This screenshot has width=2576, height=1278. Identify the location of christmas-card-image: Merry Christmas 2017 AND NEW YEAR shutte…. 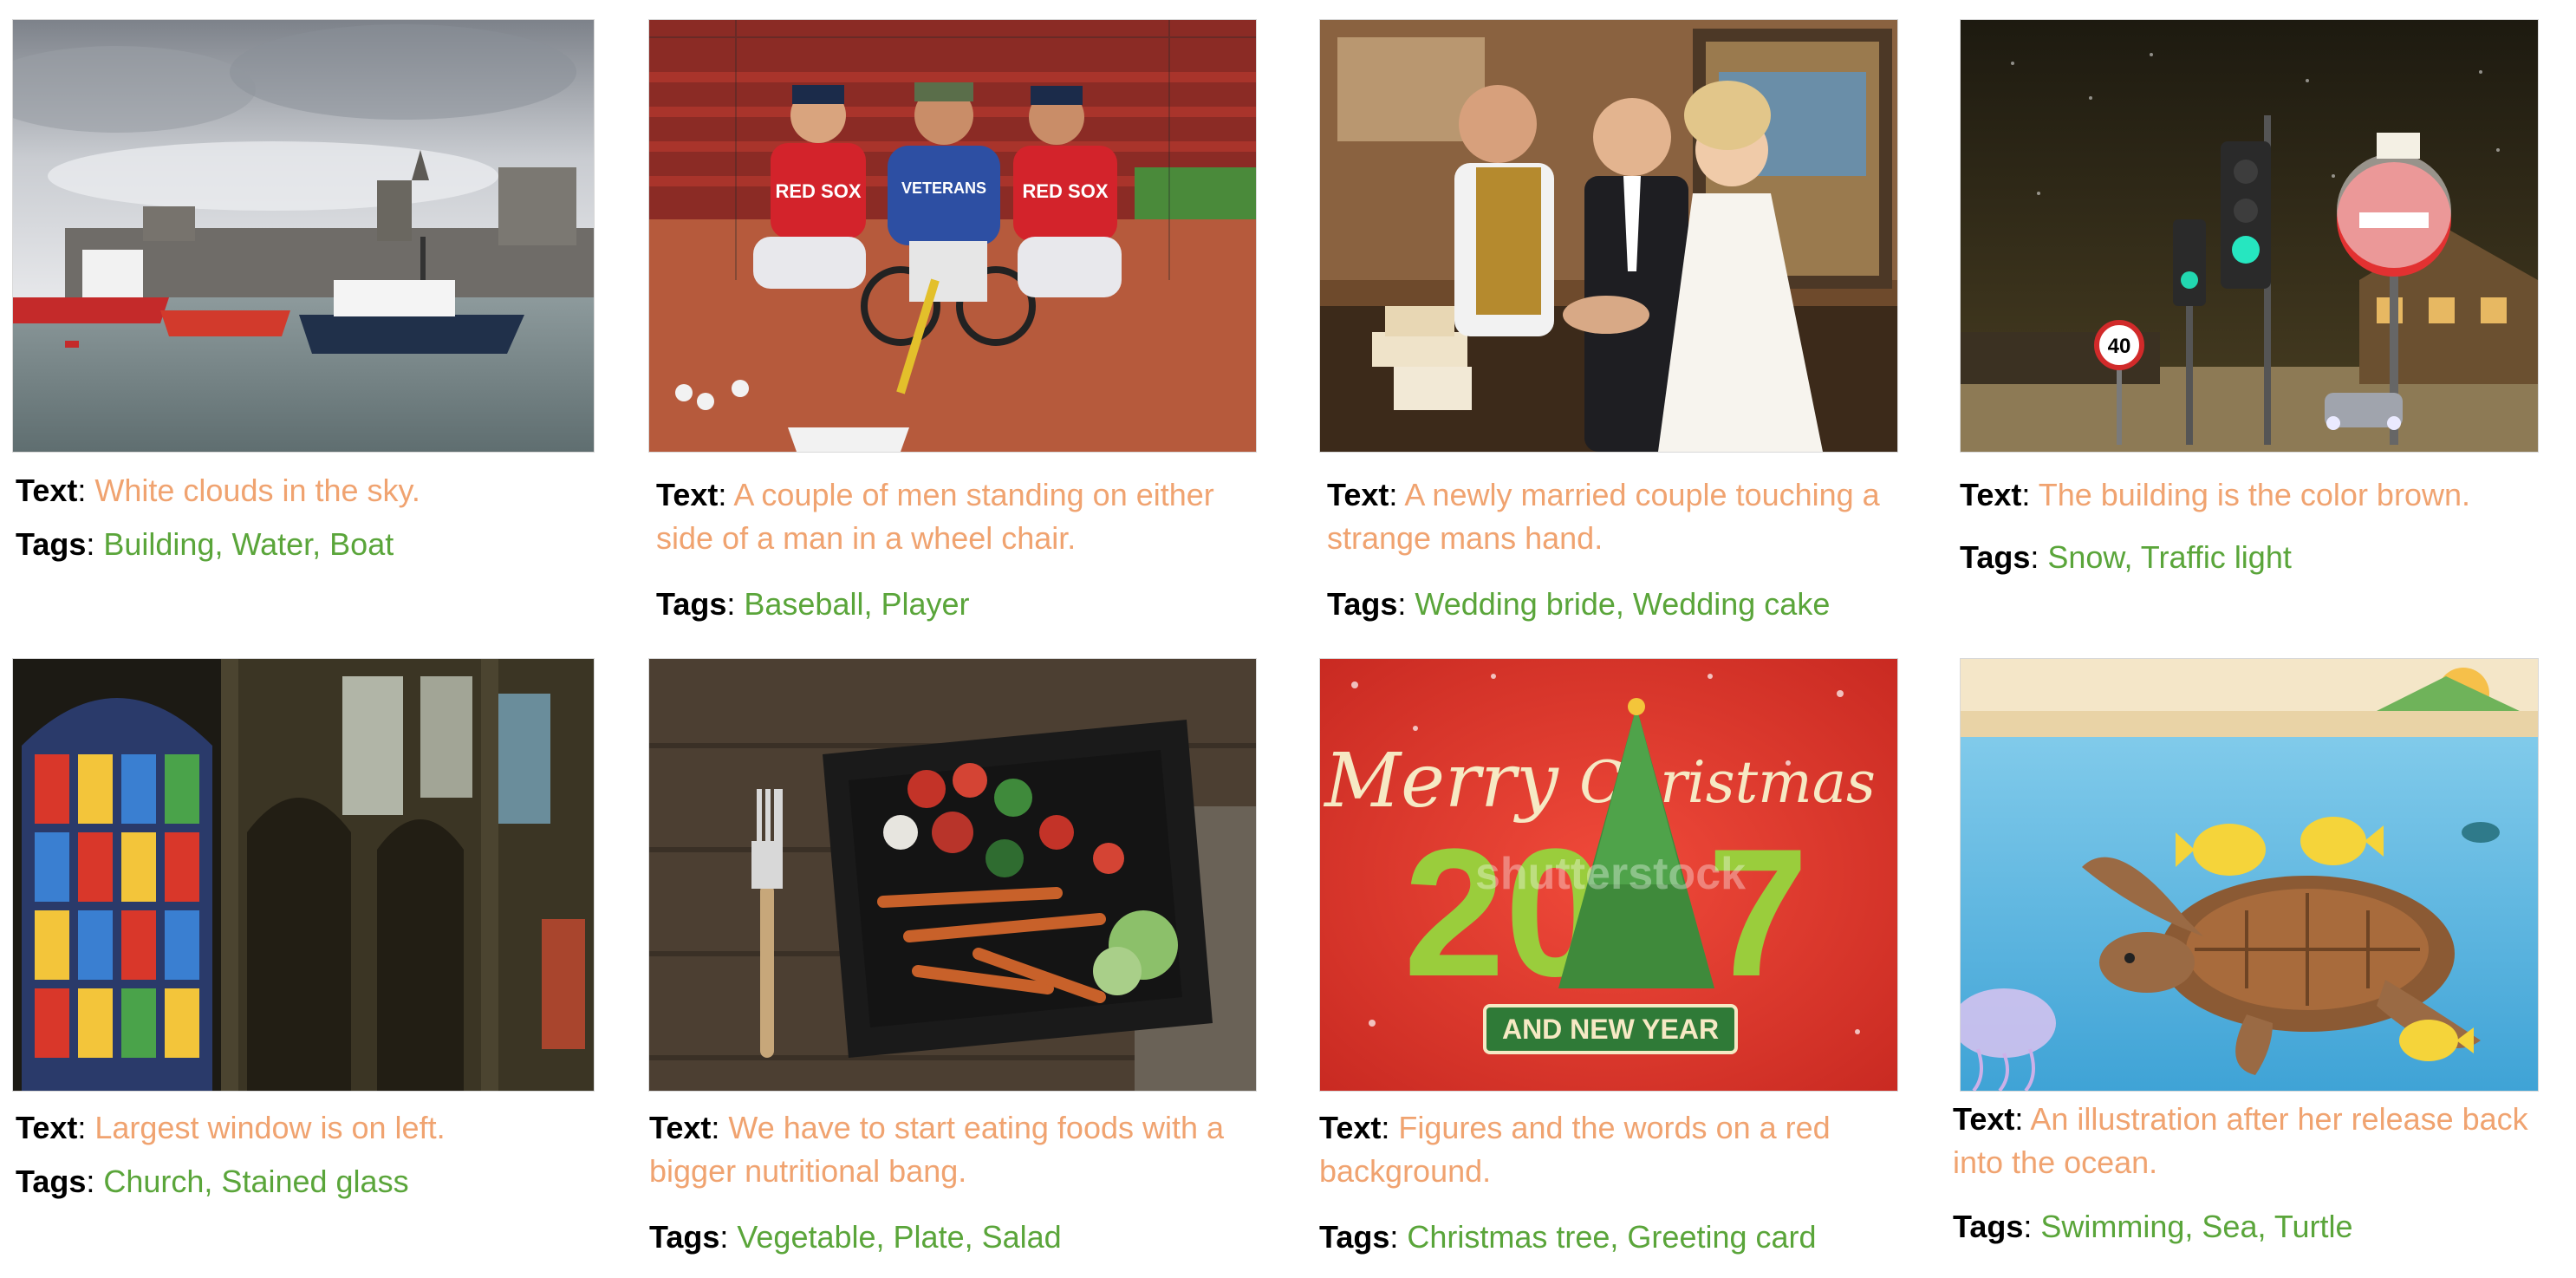
(1608, 875).